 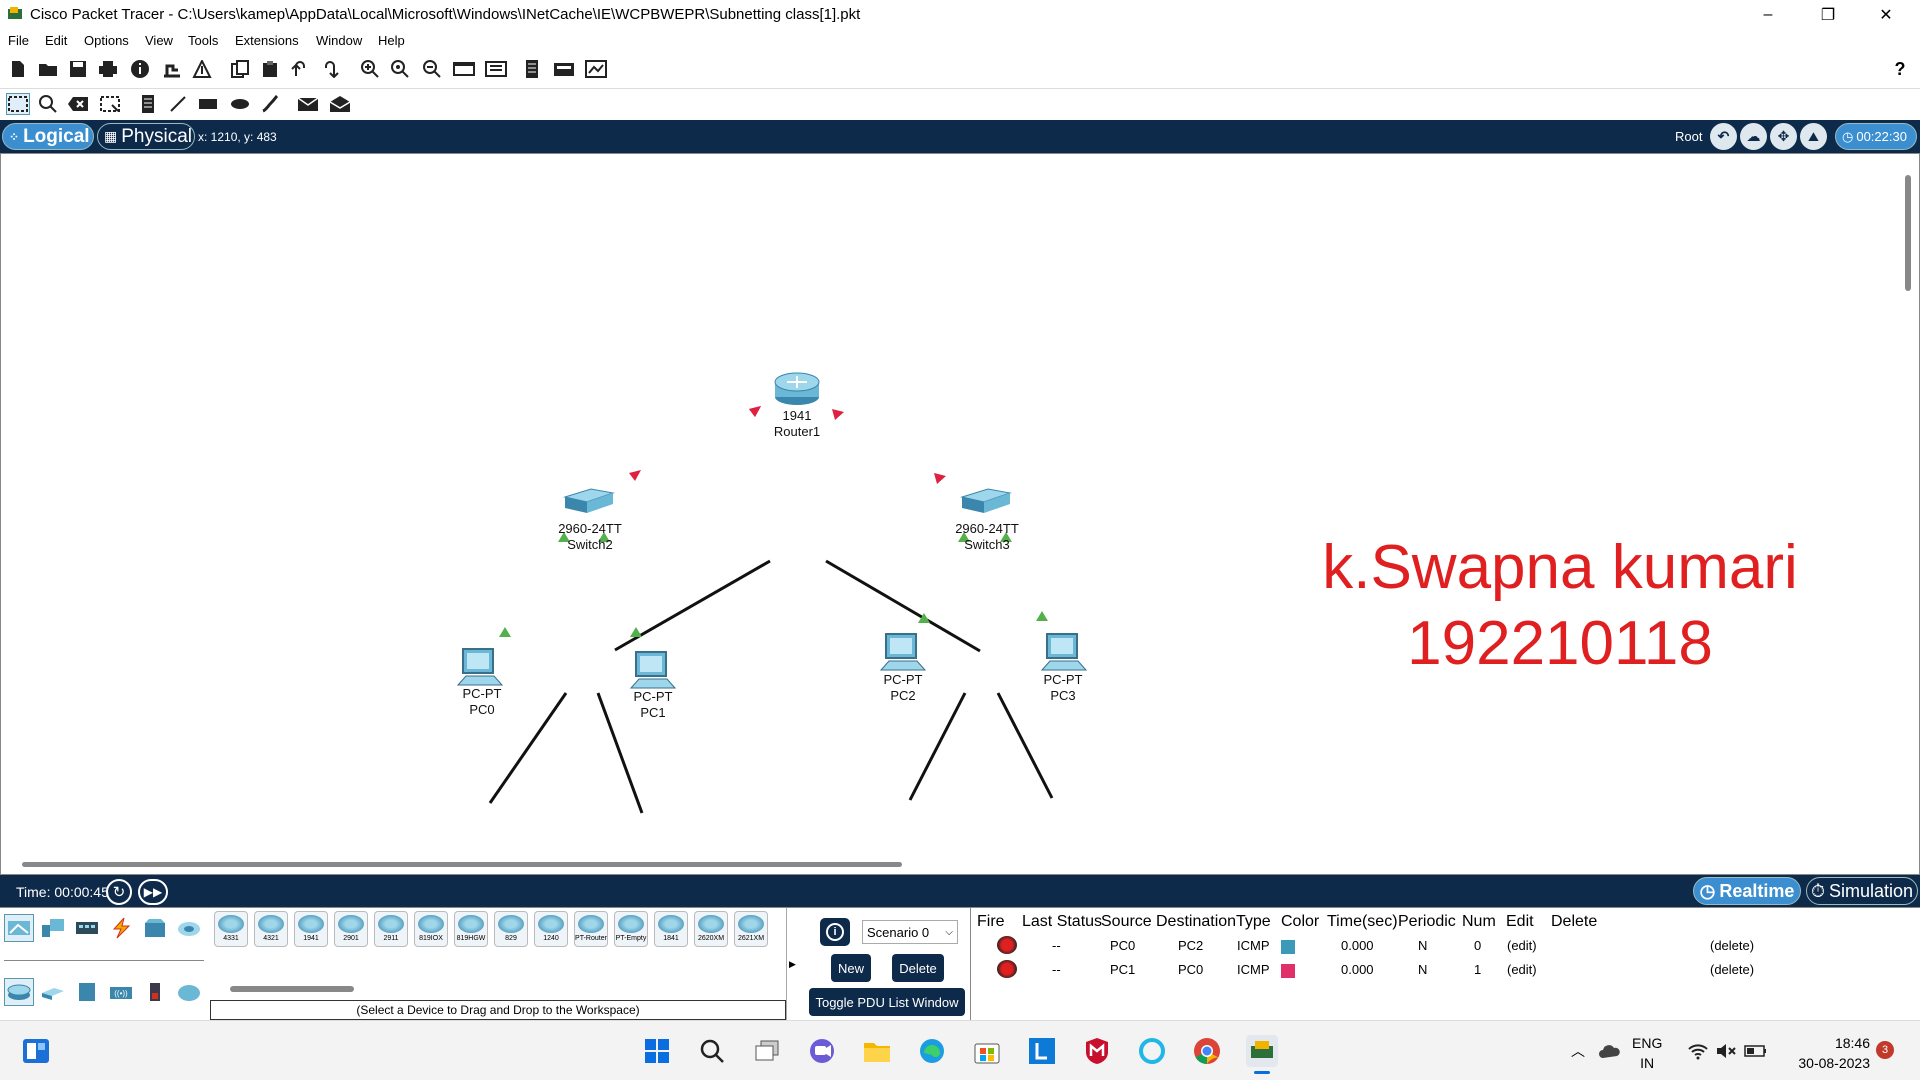 What do you see at coordinates (1756, 1051) in the screenshot?
I see `battery-icon` at bounding box center [1756, 1051].